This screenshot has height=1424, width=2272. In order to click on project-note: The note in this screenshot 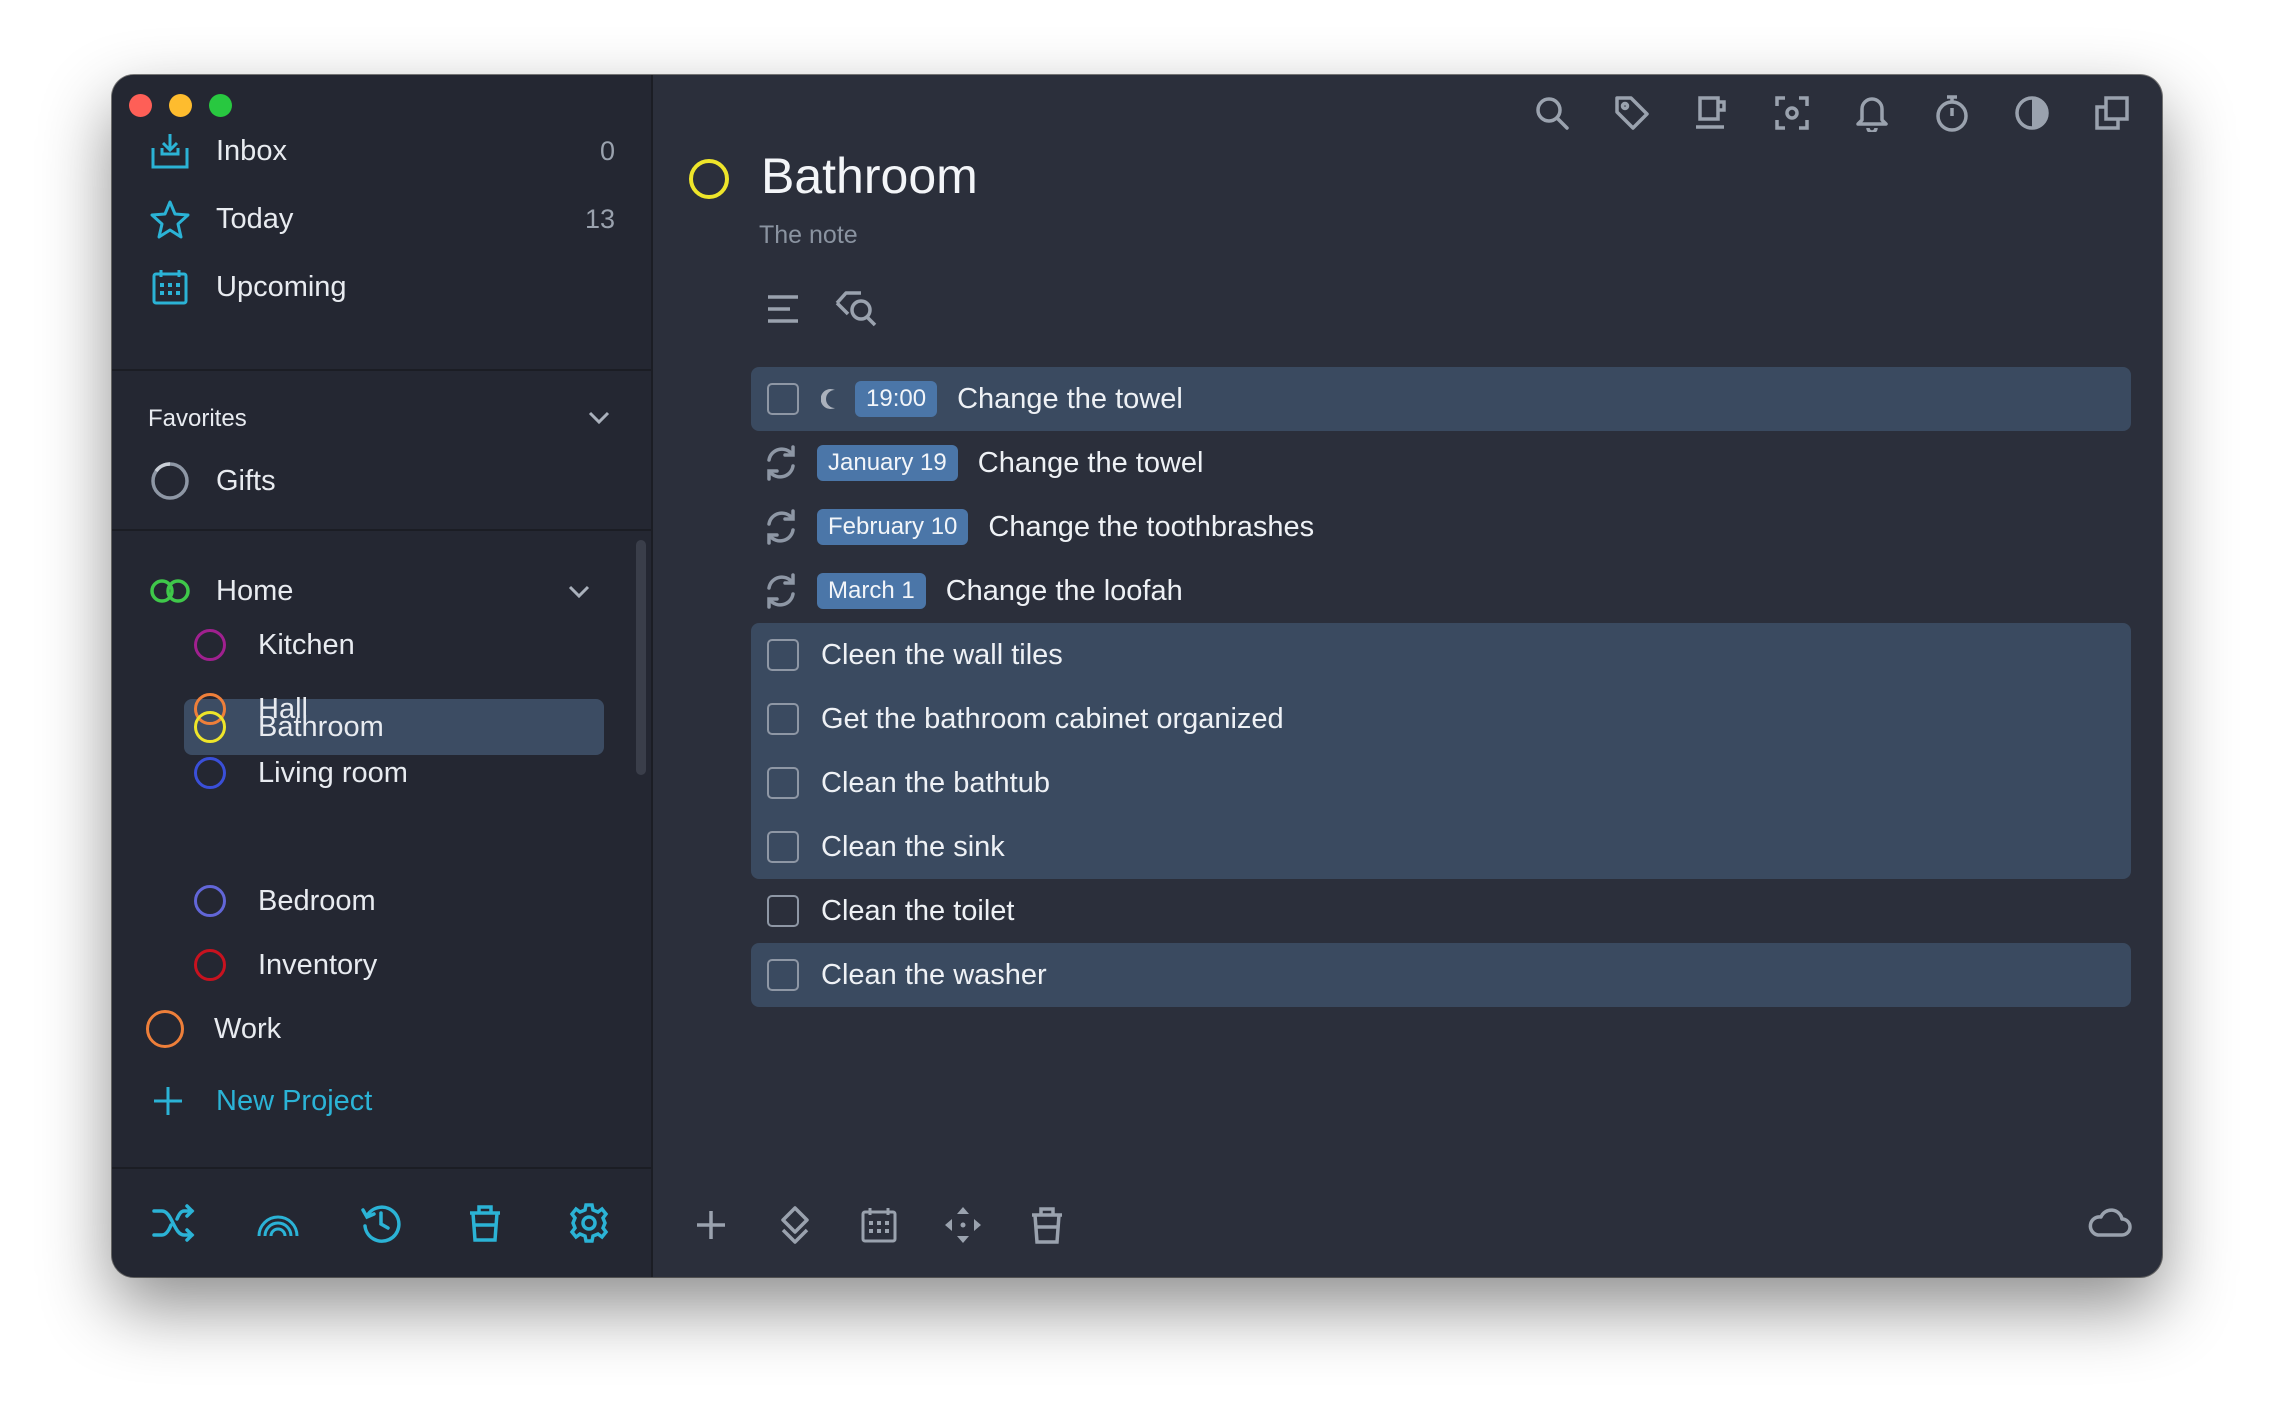, I will do `click(808, 235)`.